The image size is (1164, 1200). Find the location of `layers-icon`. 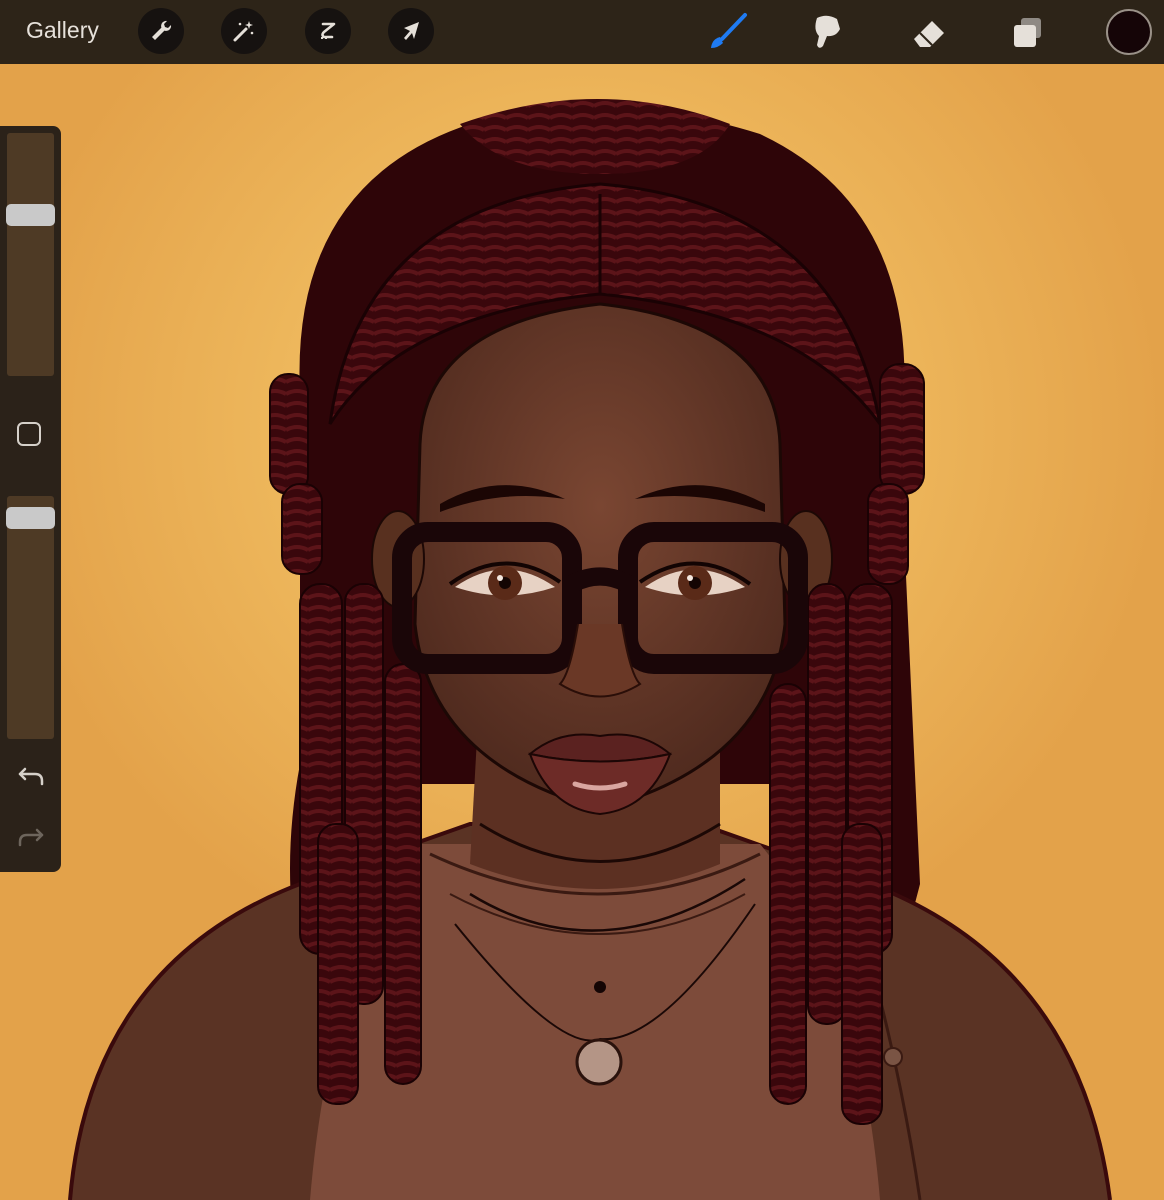

layers-icon is located at coordinates (1027, 32).